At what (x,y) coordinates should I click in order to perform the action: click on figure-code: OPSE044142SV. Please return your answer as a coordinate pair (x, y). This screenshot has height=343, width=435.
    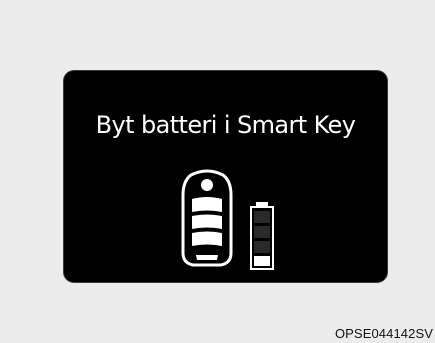
    Looking at the image, I should click on (383, 333).